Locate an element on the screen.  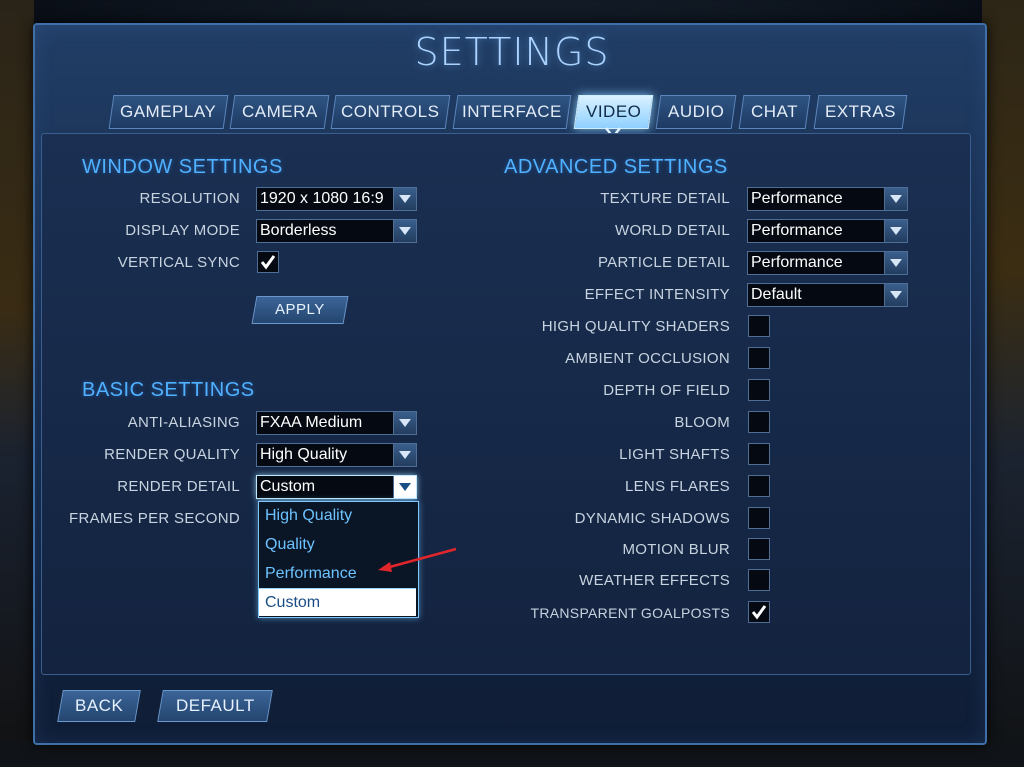
vertical-sync-checkbox is located at coordinates (268, 262).